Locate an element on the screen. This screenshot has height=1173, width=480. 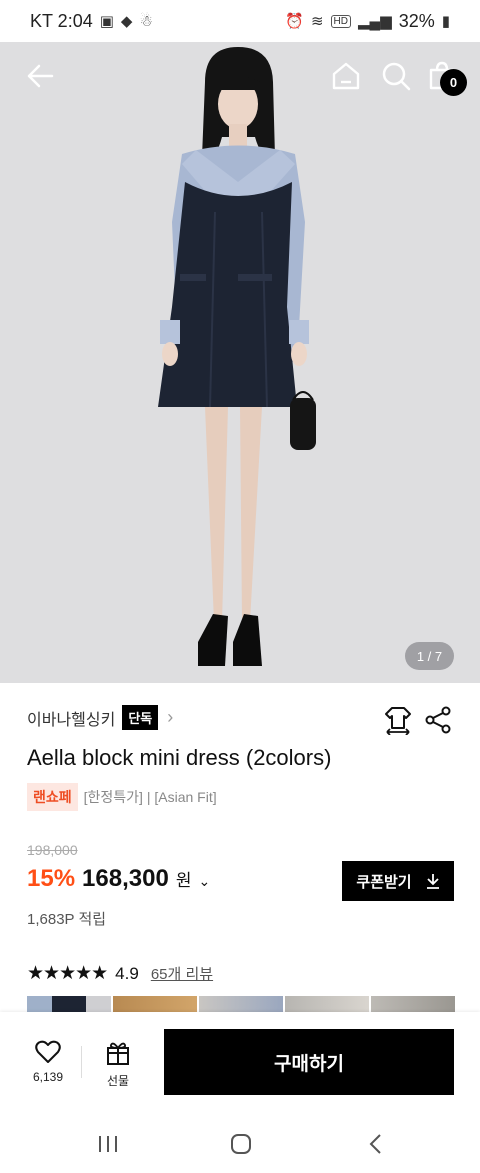
search-icon is located at coordinates (396, 76).